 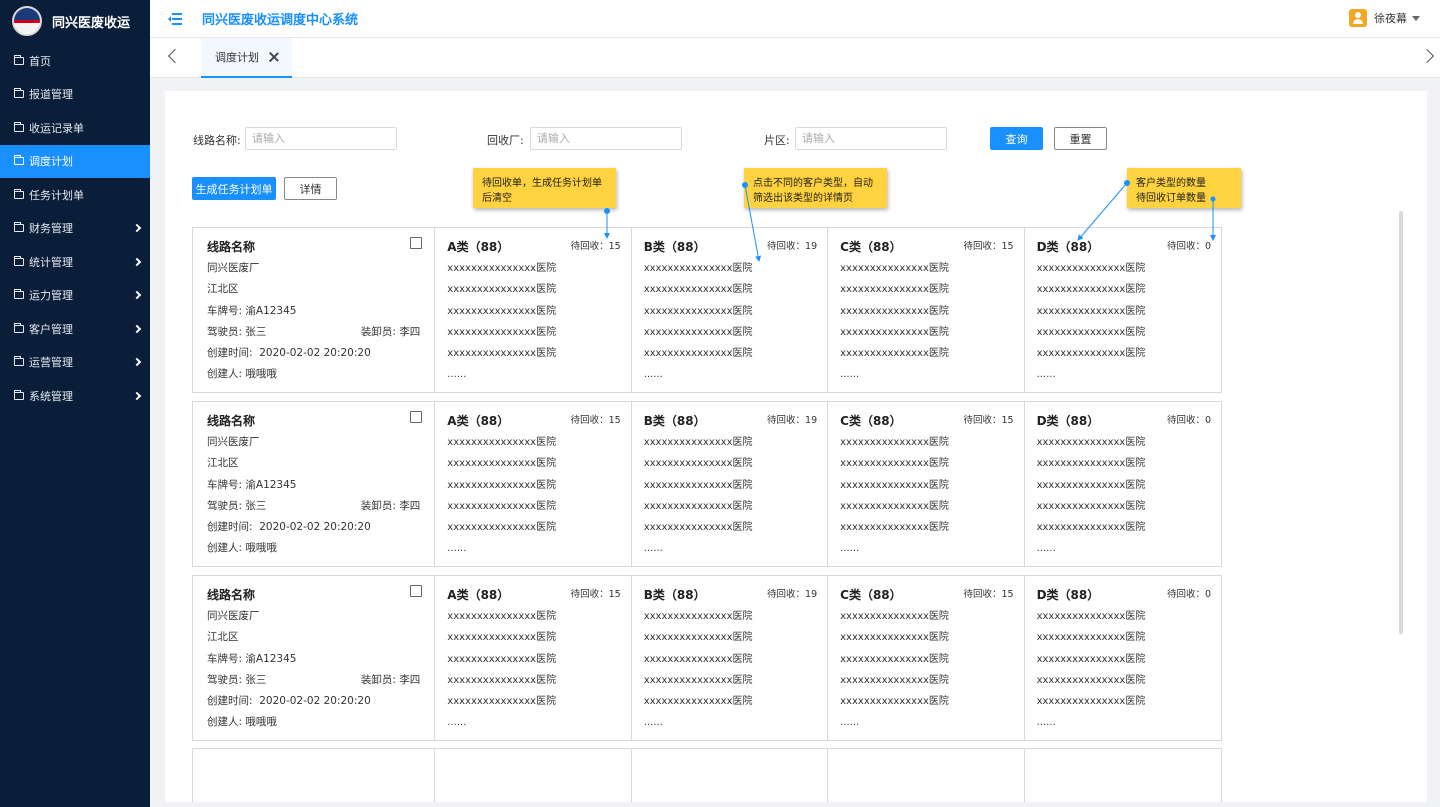 What do you see at coordinates (175, 18) in the screenshot?
I see `menu-fold-icon` at bounding box center [175, 18].